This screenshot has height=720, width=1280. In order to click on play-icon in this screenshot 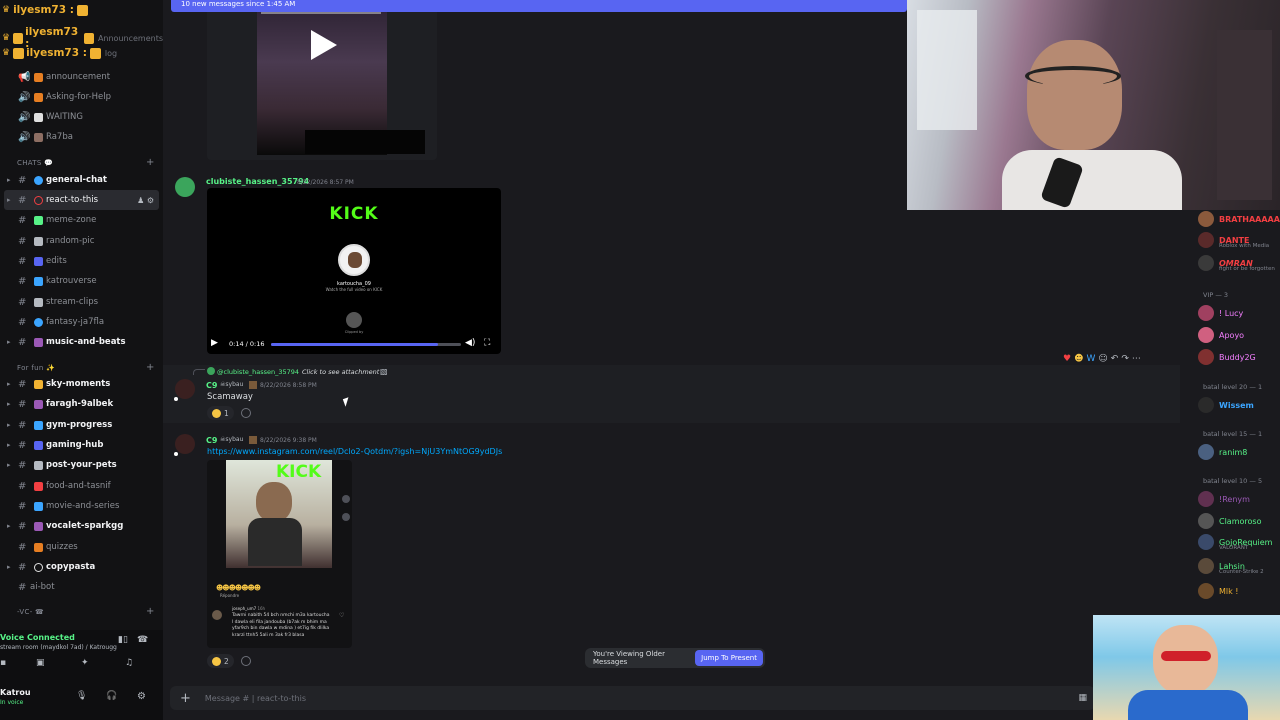, I will do `click(324, 45)`.